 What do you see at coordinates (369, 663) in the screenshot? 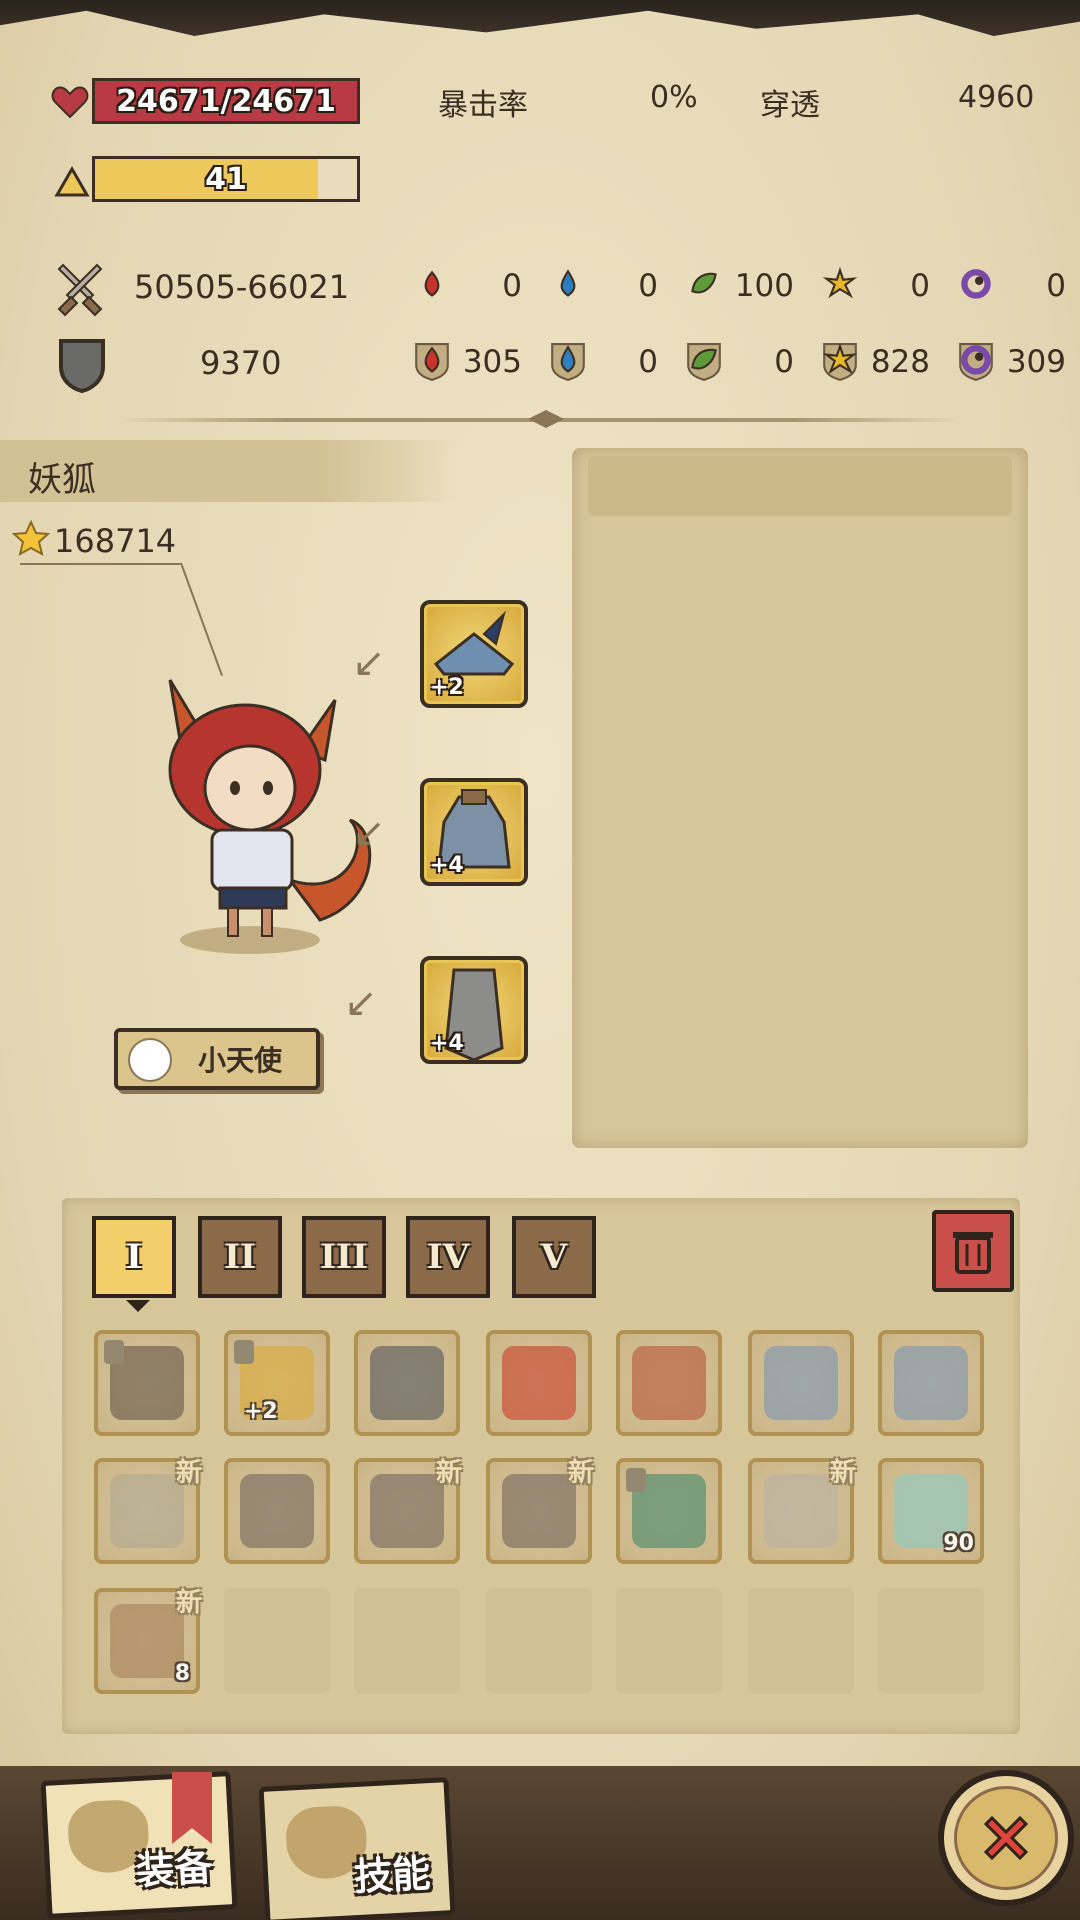
I see `arrow-to-helmet: ↙` at bounding box center [369, 663].